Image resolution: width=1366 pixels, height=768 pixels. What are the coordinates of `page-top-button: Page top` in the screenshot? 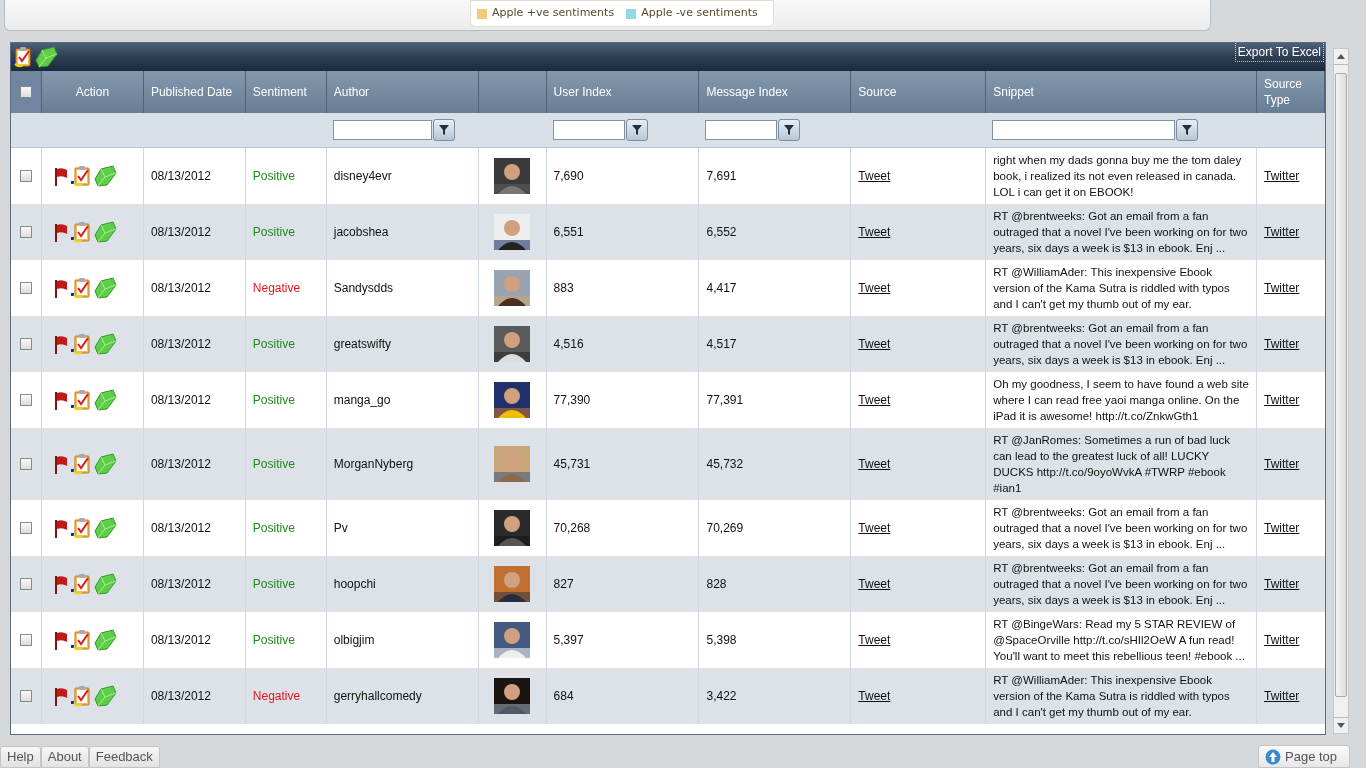 It's located at (1304, 756).